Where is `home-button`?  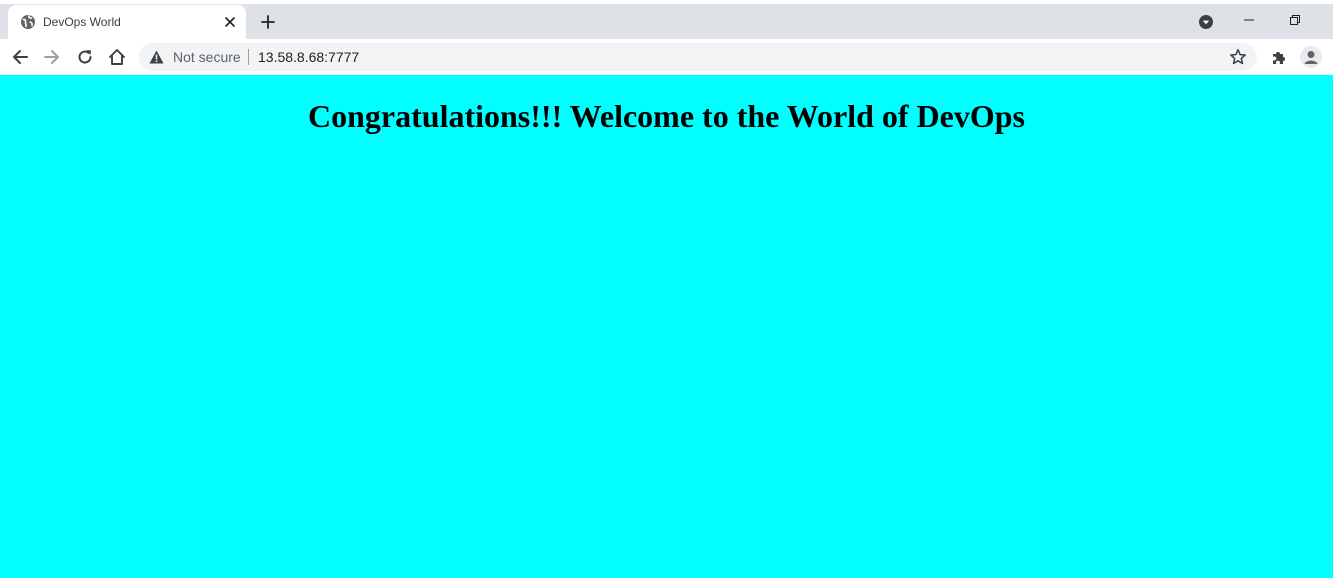
home-button is located at coordinates (117, 57).